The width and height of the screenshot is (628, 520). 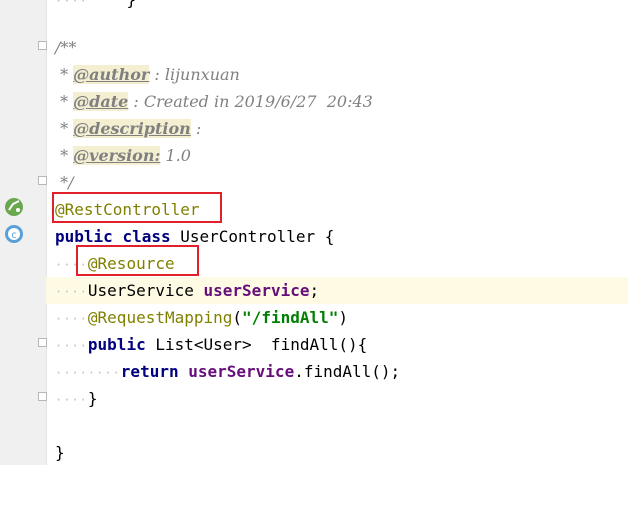 What do you see at coordinates (128, 128) in the screenshot?
I see `code-line: * @description :` at bounding box center [128, 128].